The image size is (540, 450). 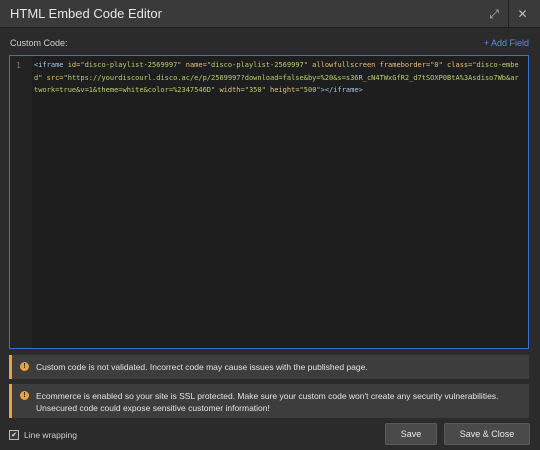 I want to click on code-token: name=, so click(x=196, y=65).